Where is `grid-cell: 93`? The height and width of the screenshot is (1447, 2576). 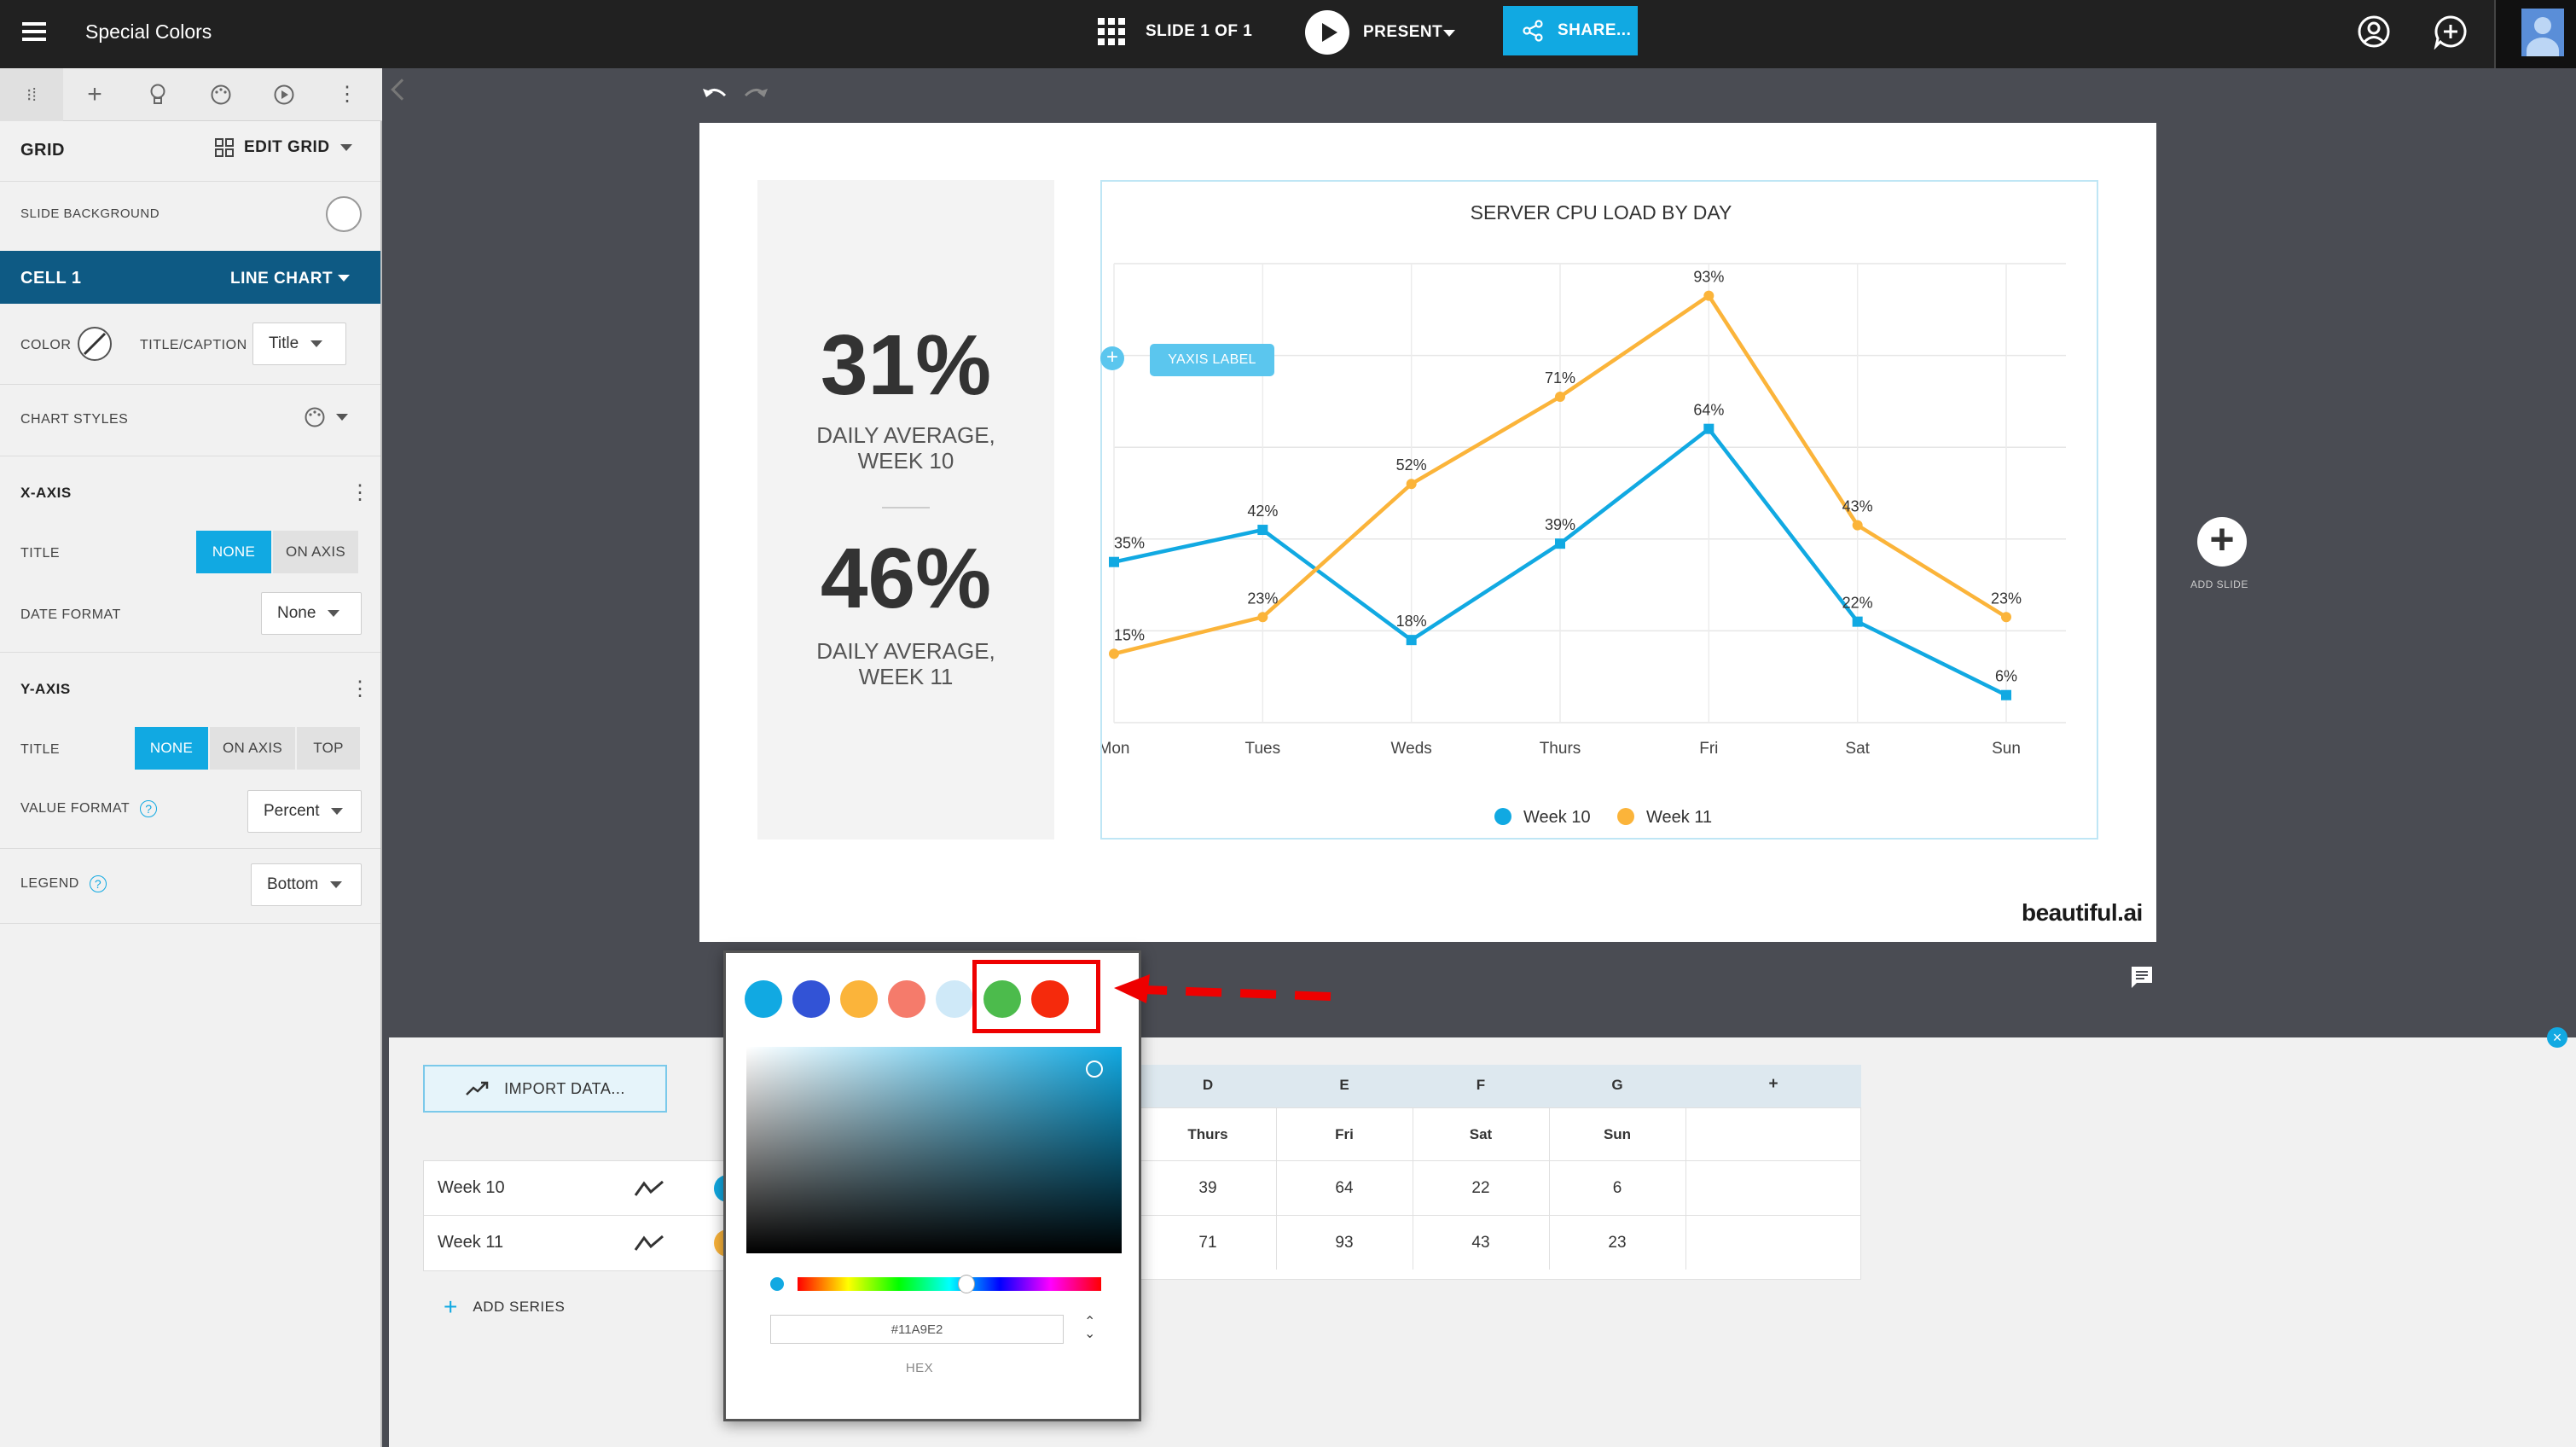
grid-cell: 93 is located at coordinates (1344, 1243).